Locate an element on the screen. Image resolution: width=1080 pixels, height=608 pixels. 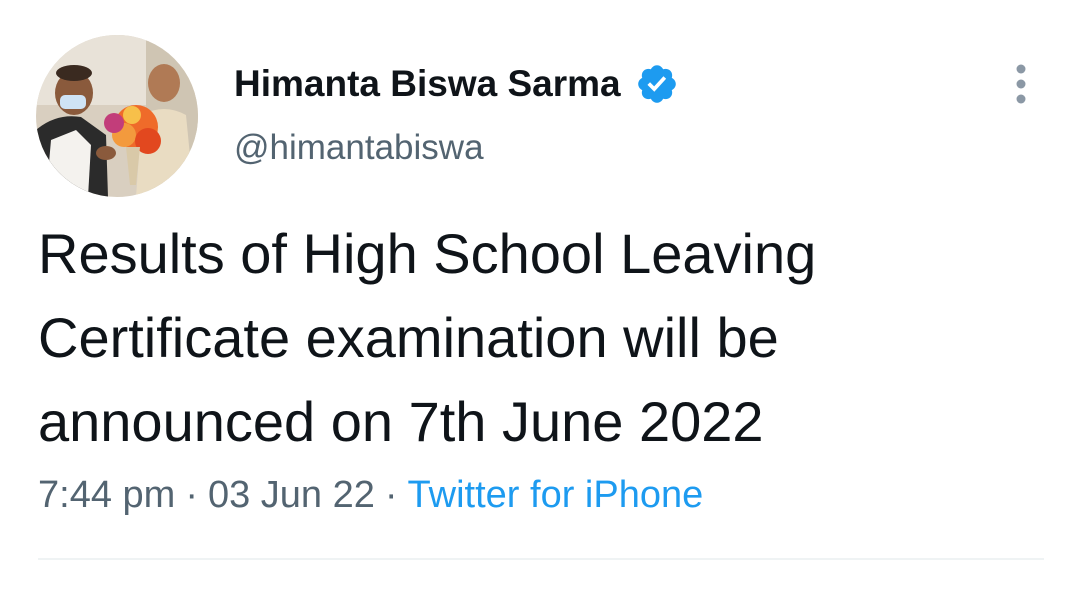
verified-badge-icon is located at coordinates (657, 84).